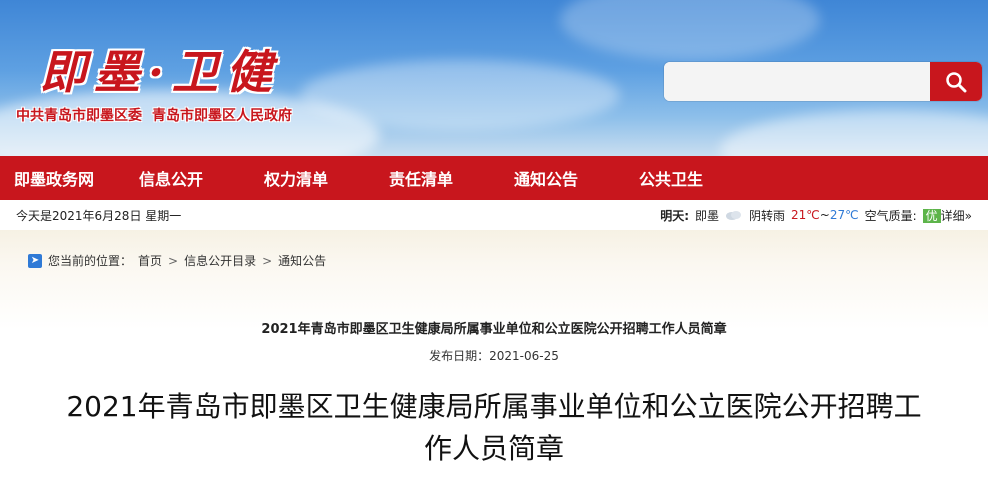 This screenshot has height=479, width=988. I want to click on main-nav: 即墨政务网 信息公开 权力清单 责任清单 通知公告 公共卫生, so click(494, 178).